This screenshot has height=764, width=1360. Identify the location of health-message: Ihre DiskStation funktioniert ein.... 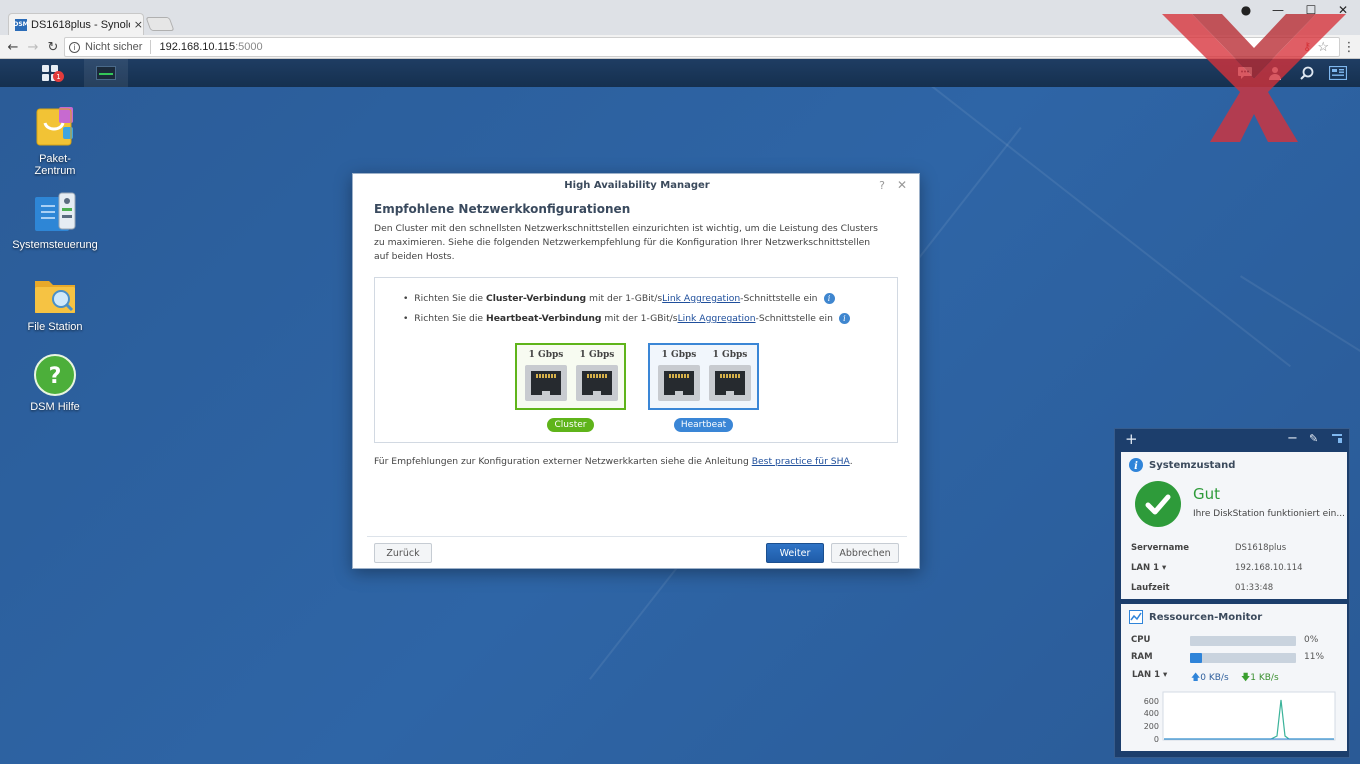
(1269, 514).